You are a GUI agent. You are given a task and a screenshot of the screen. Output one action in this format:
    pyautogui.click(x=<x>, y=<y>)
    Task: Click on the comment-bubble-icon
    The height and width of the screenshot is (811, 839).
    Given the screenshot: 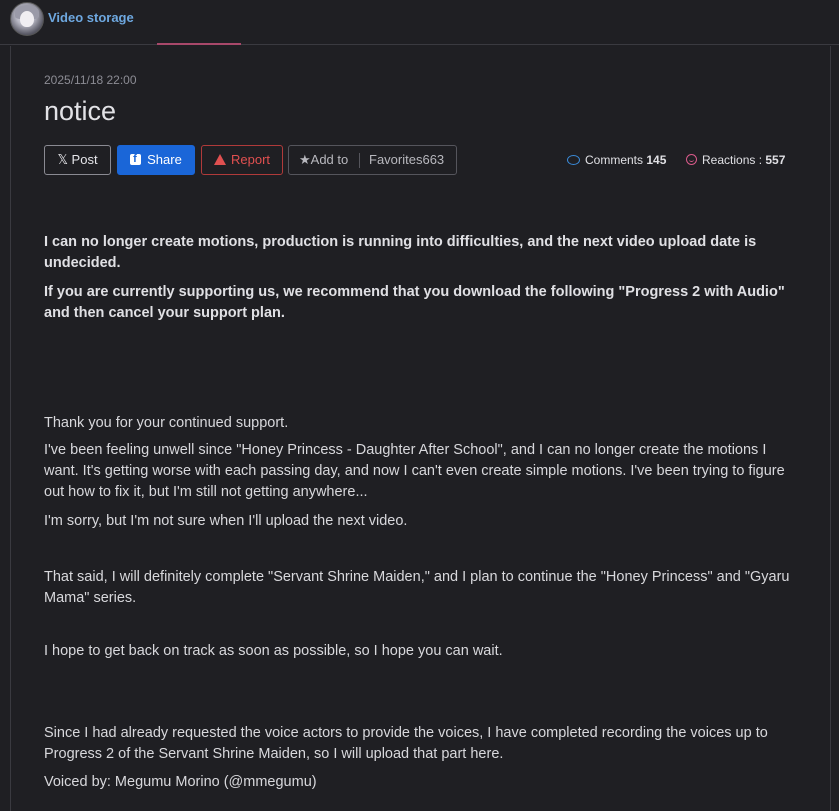 What is the action you would take?
    pyautogui.click(x=573, y=160)
    